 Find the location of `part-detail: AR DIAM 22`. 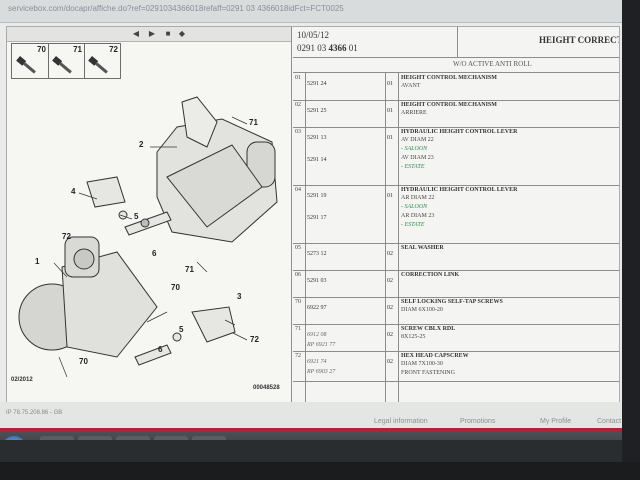

part-detail: AR DIAM 22 is located at coordinates (418, 198).